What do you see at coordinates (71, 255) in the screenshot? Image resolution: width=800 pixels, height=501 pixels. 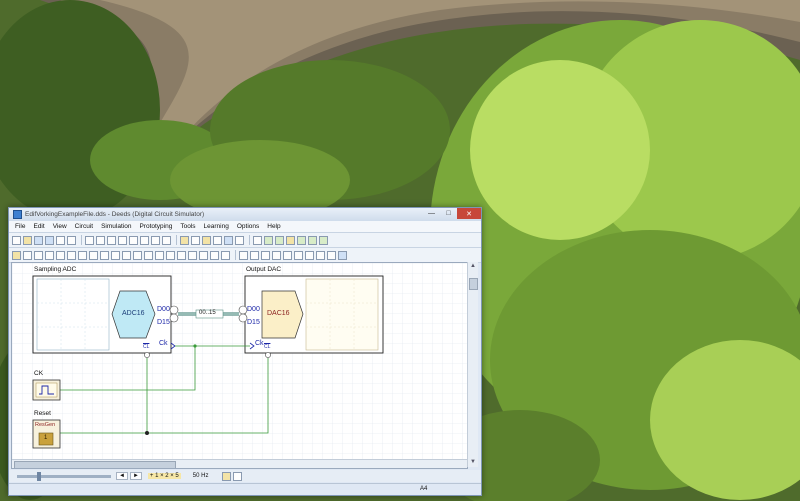 I see `bus-icon` at bounding box center [71, 255].